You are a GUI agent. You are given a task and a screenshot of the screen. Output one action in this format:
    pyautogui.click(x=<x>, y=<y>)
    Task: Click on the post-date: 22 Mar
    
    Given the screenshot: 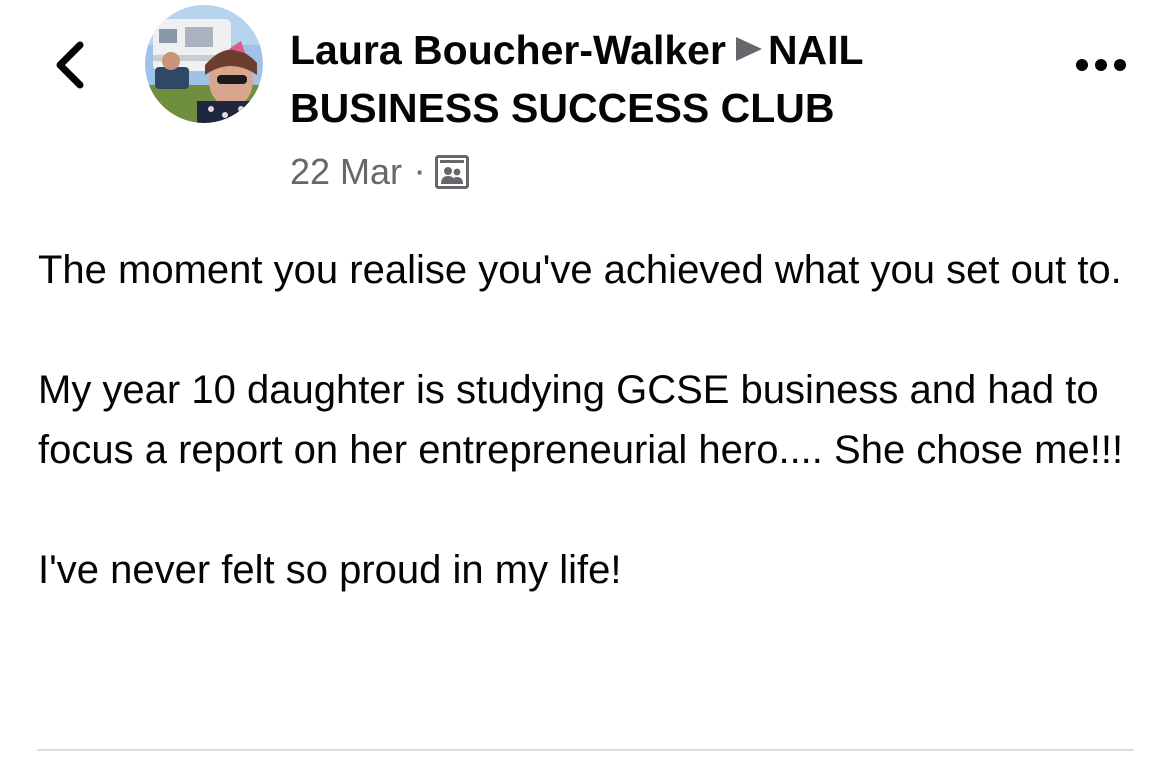 What is the action you would take?
    pyautogui.click(x=346, y=172)
    